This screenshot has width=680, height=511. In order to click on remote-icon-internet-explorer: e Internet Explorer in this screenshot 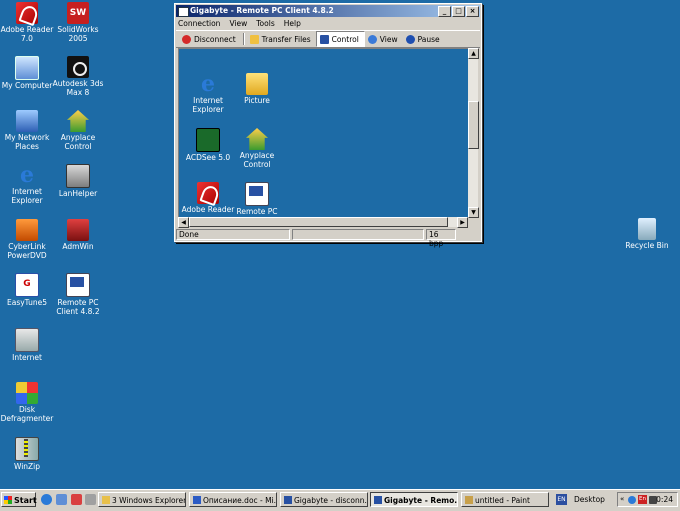, I will do `click(208, 93)`.